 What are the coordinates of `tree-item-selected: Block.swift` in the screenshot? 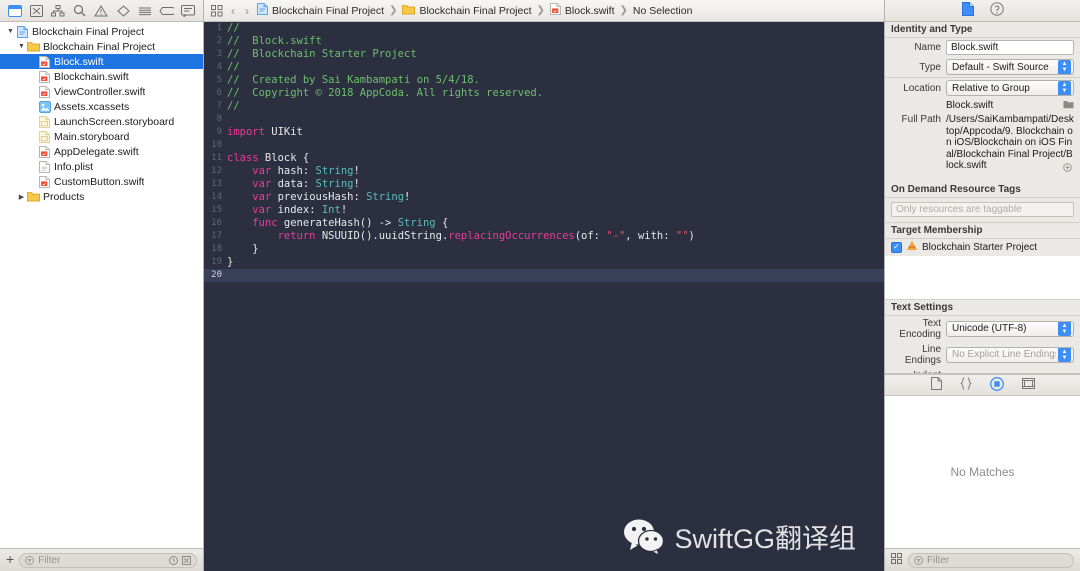 It's located at (101, 61).